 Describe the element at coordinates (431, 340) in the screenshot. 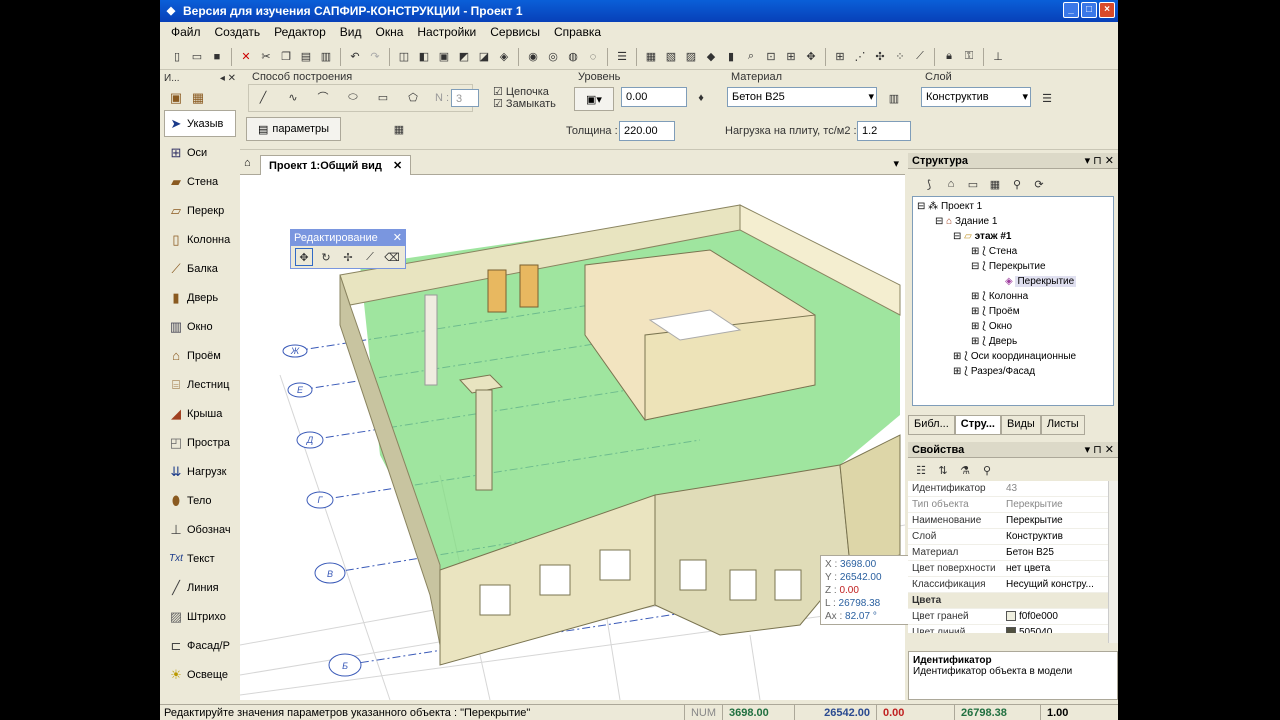

I see `column-back` at that location.